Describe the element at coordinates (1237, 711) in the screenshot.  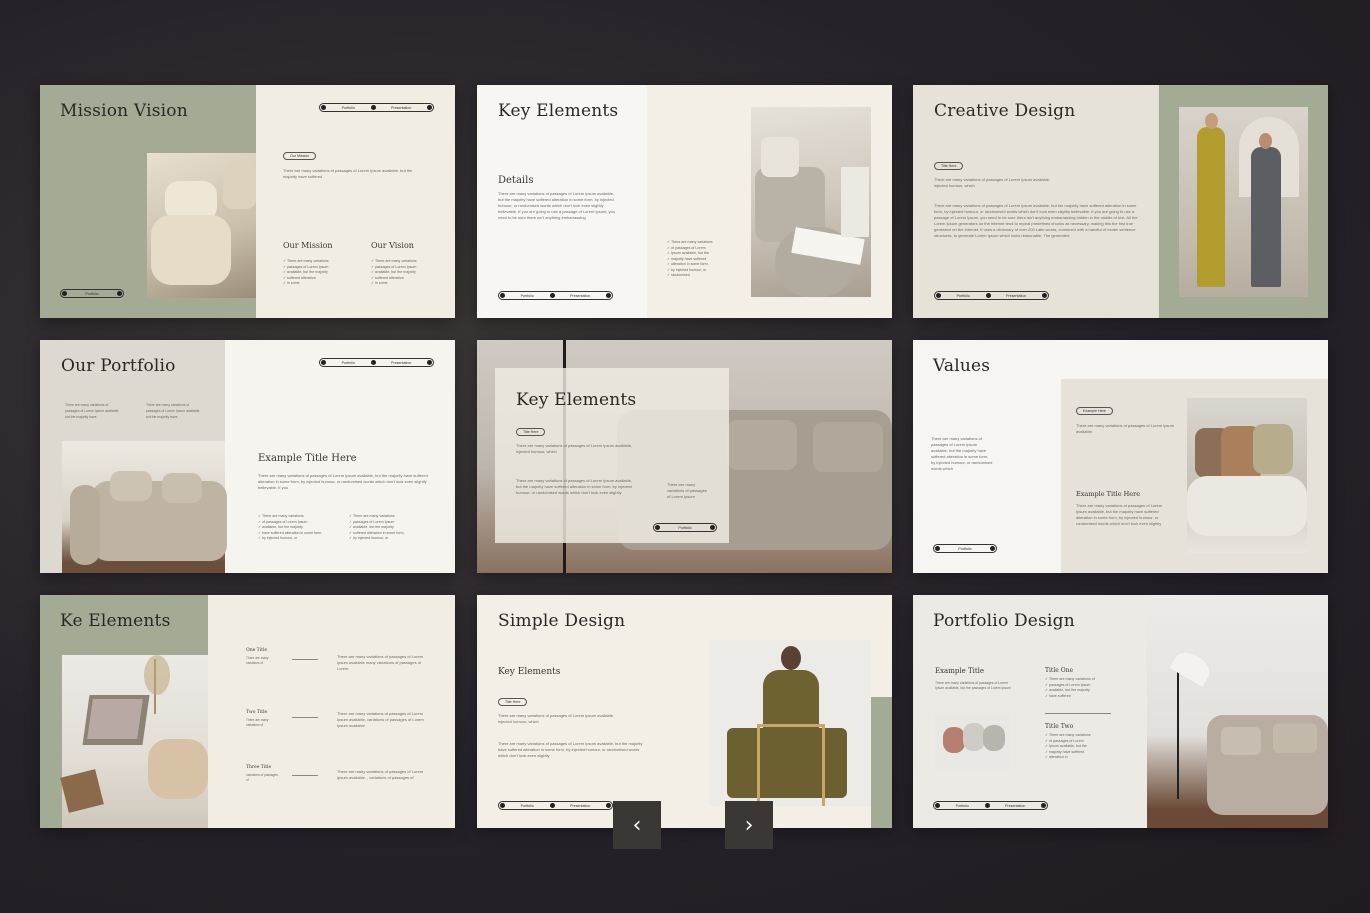
I see `lamp-sofa-image` at that location.